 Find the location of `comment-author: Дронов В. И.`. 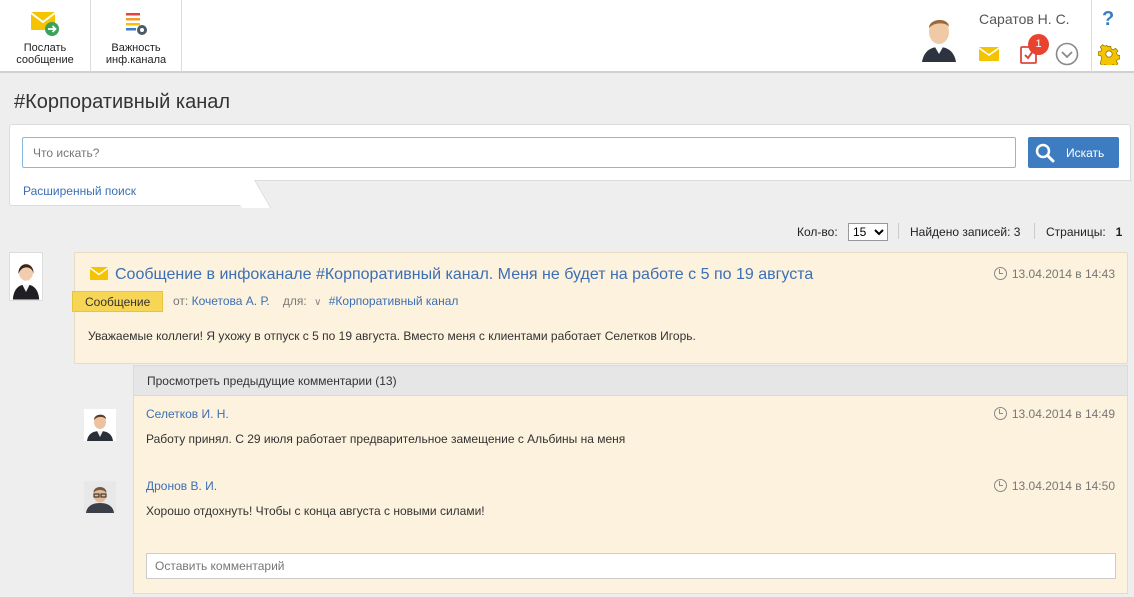

comment-author: Дронов В. И. is located at coordinates (181, 486).